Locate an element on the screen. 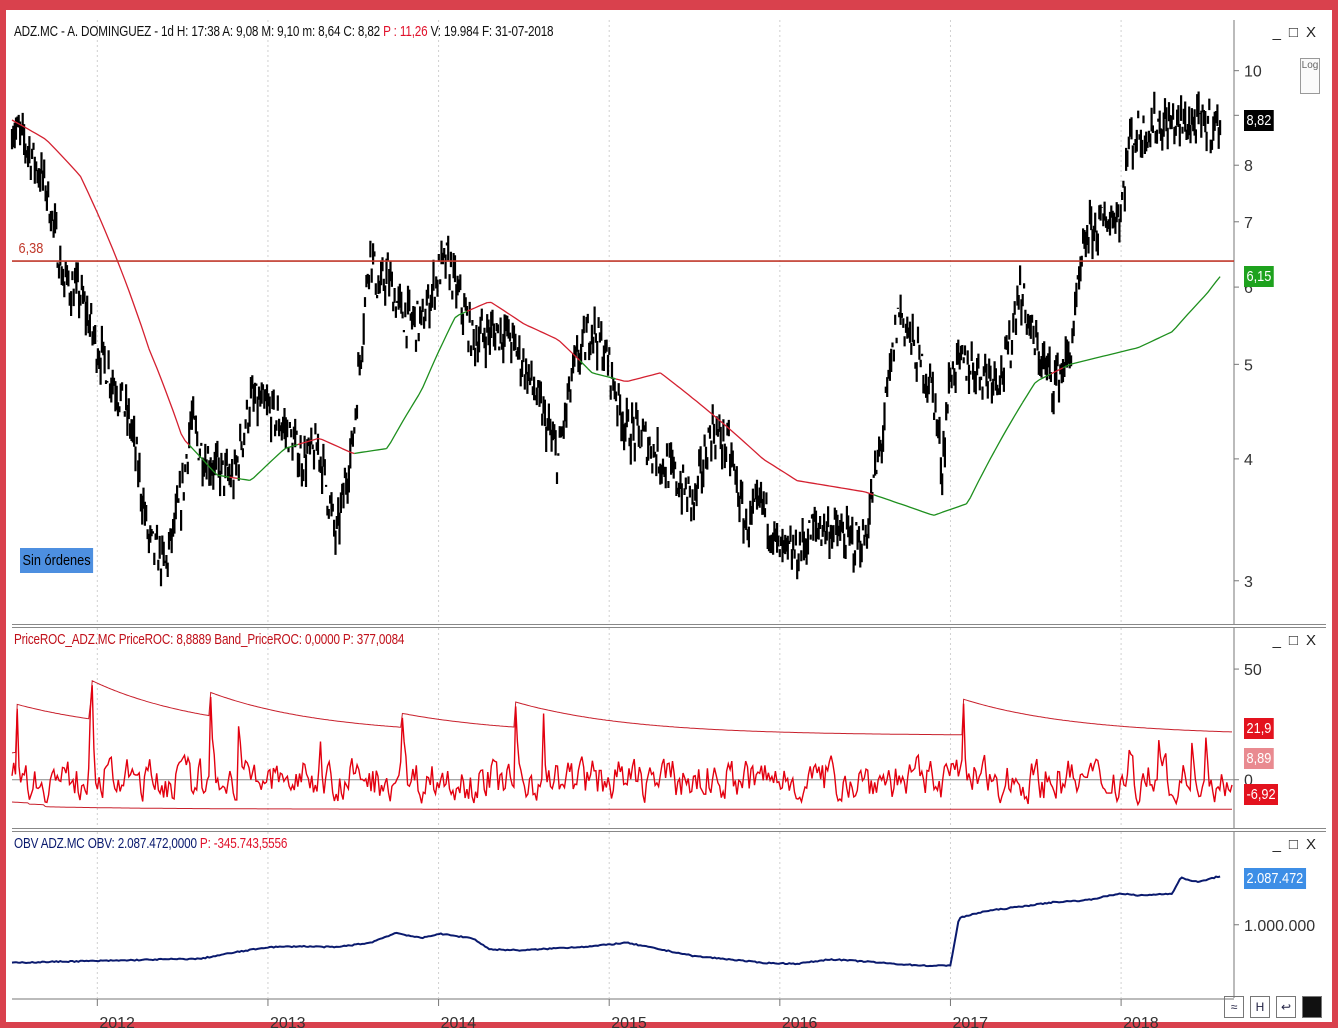 The height and width of the screenshot is (1032, 1338). price-window-controls: _ □ X is located at coordinates (1294, 32).